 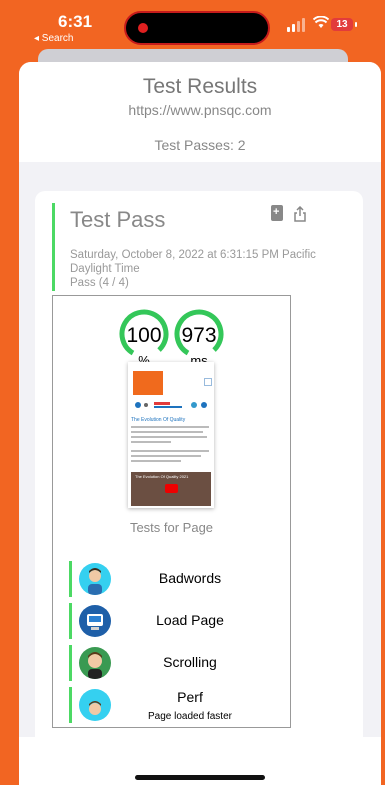 I want to click on test-row-scrolling: Scrolling, so click(x=174, y=663).